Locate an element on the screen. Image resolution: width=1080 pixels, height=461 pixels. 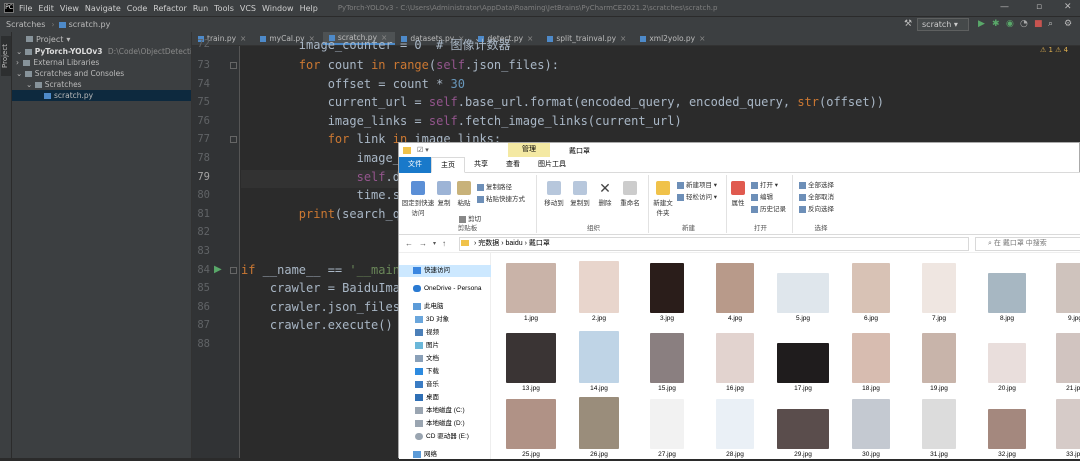
nav-desktop: 桌面 is located at coordinates (445, 398).